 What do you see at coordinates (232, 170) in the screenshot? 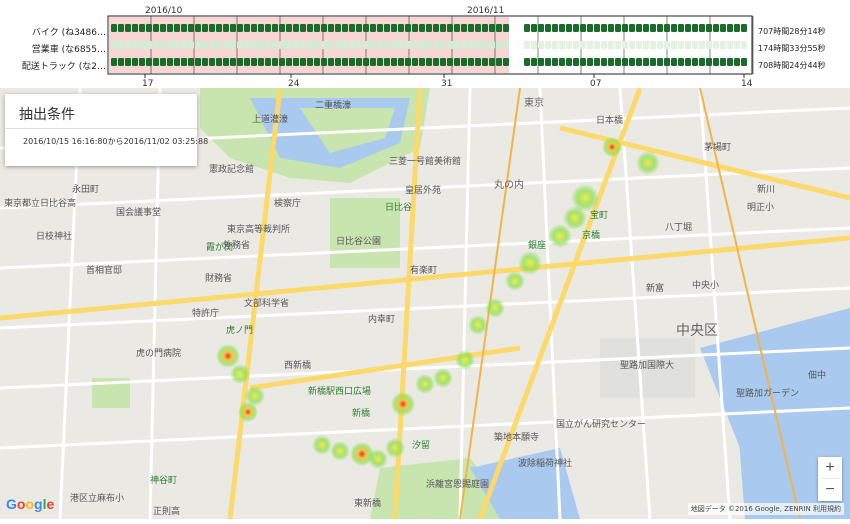
I see `map-label: 憲政記念館` at bounding box center [232, 170].